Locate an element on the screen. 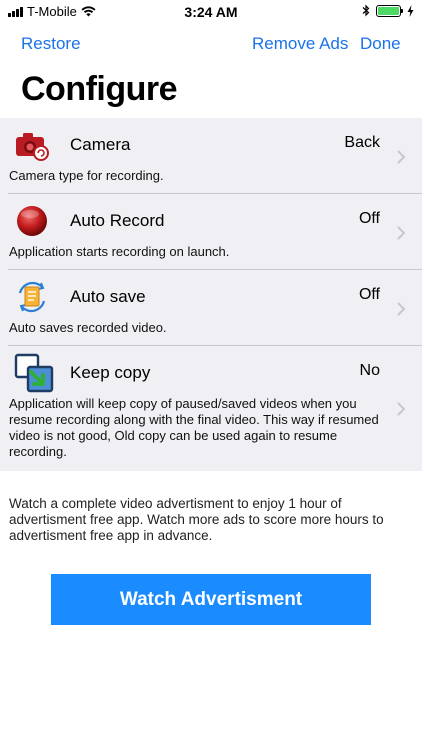 The height and width of the screenshot is (750, 422). status-time: 3:24 AM is located at coordinates (211, 12).